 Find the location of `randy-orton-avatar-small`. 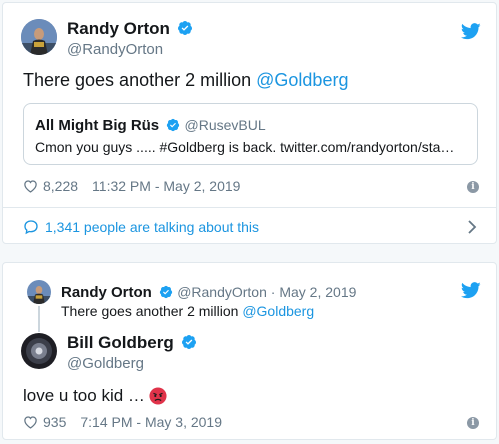

randy-orton-avatar-small is located at coordinates (39, 292).